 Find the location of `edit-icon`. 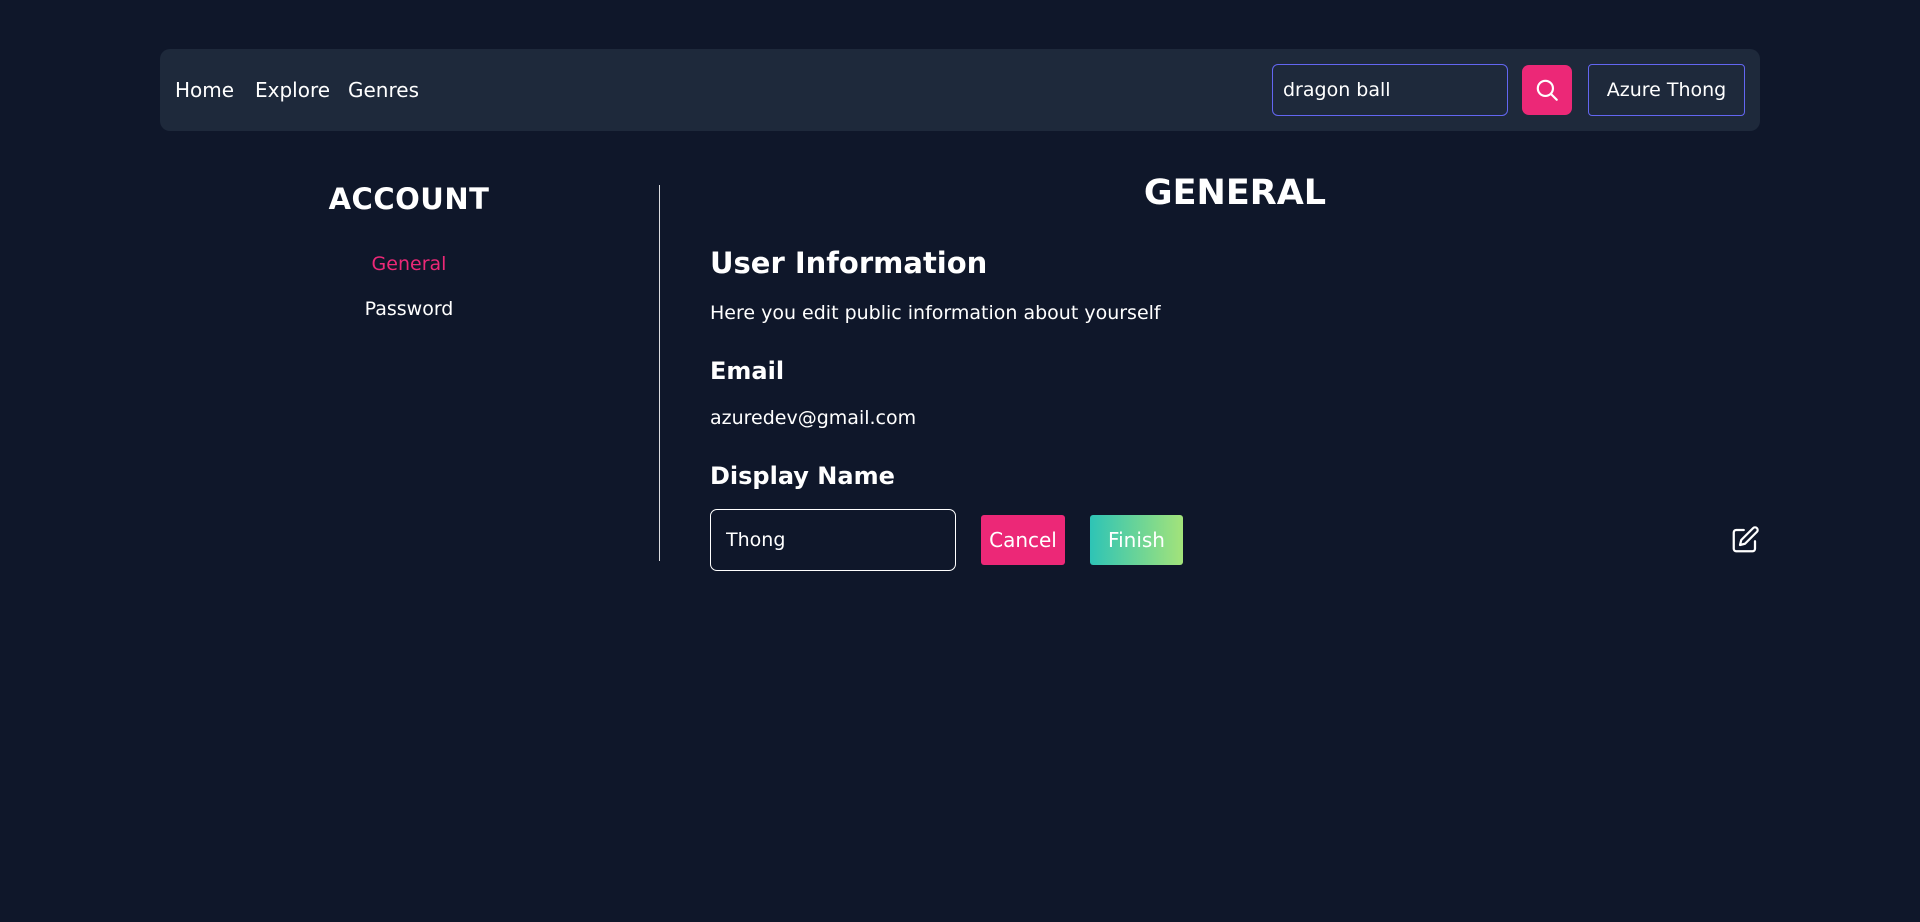

edit-icon is located at coordinates (1745, 540).